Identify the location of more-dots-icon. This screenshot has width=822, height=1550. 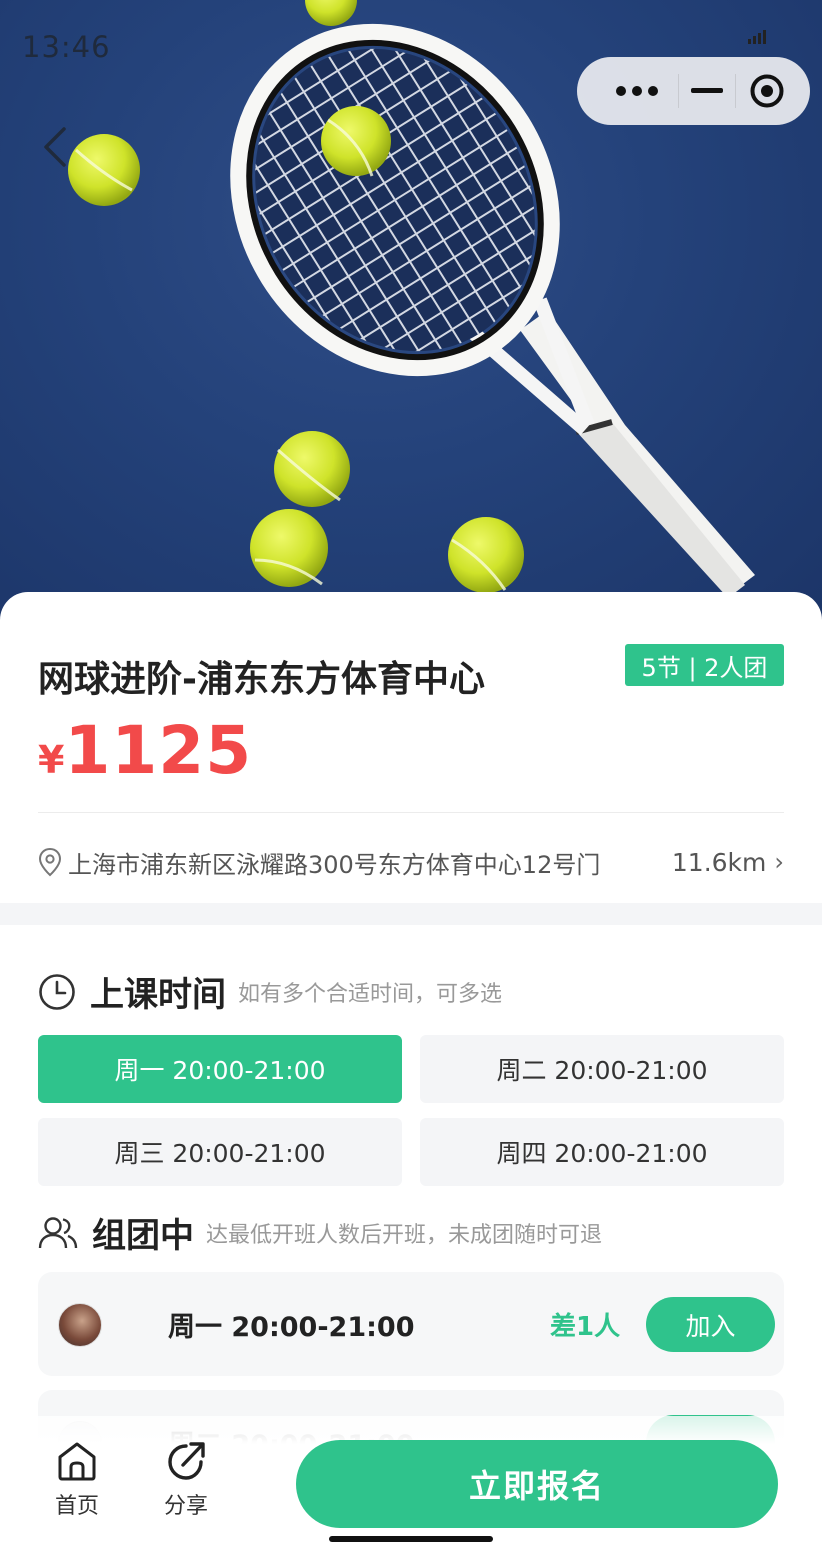
(637, 91).